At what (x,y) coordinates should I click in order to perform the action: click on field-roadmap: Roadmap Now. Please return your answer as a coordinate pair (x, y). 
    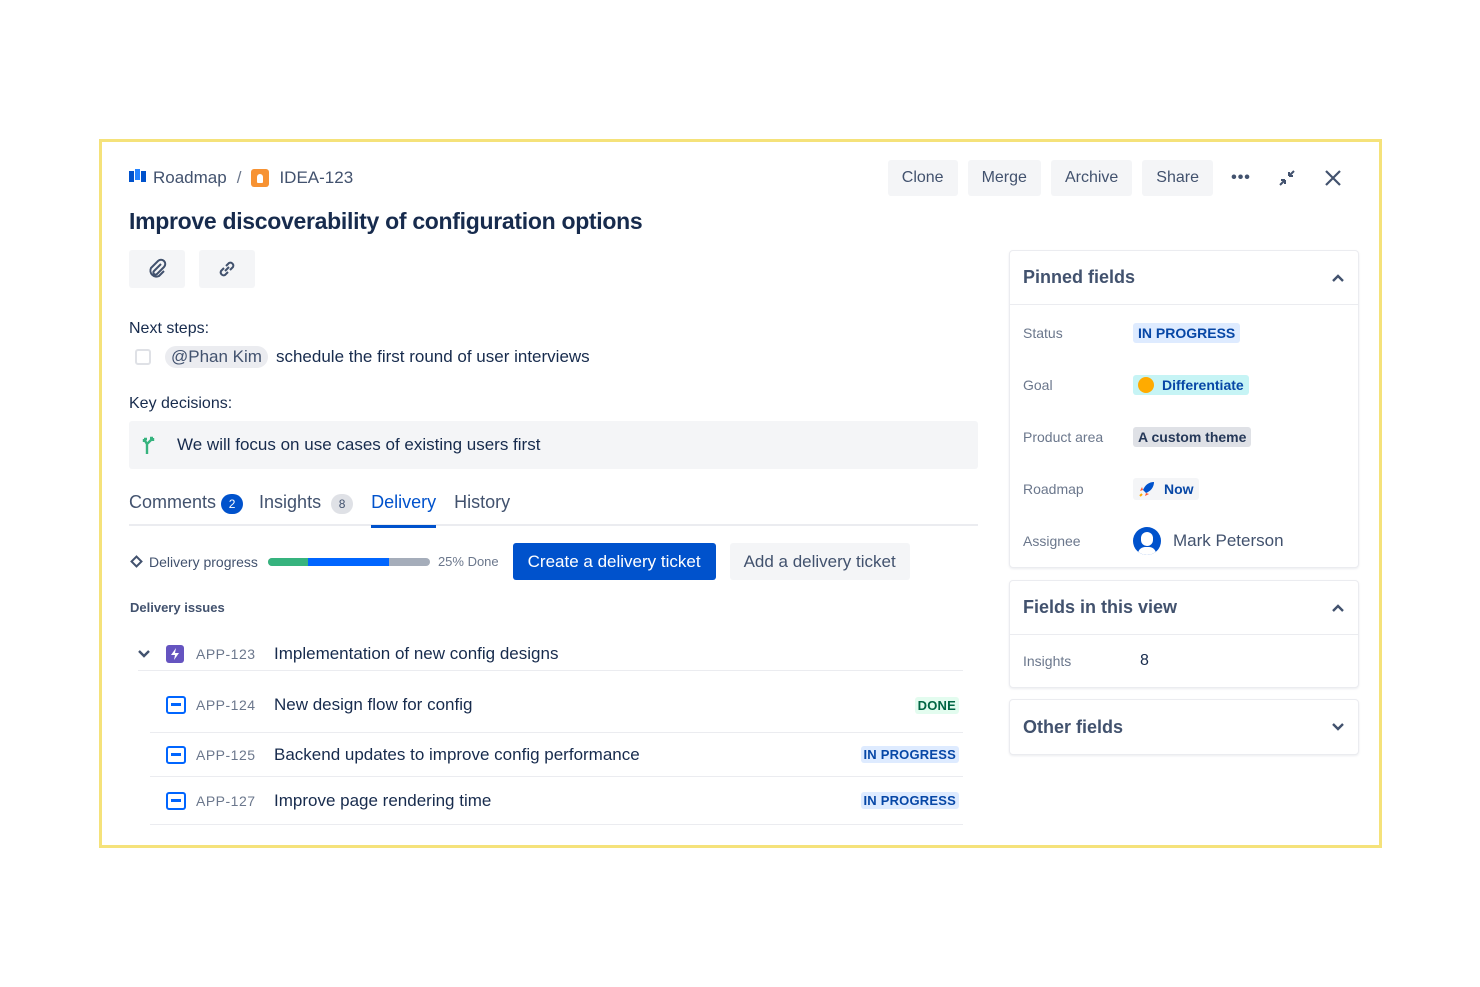
    Looking at the image, I should click on (1184, 489).